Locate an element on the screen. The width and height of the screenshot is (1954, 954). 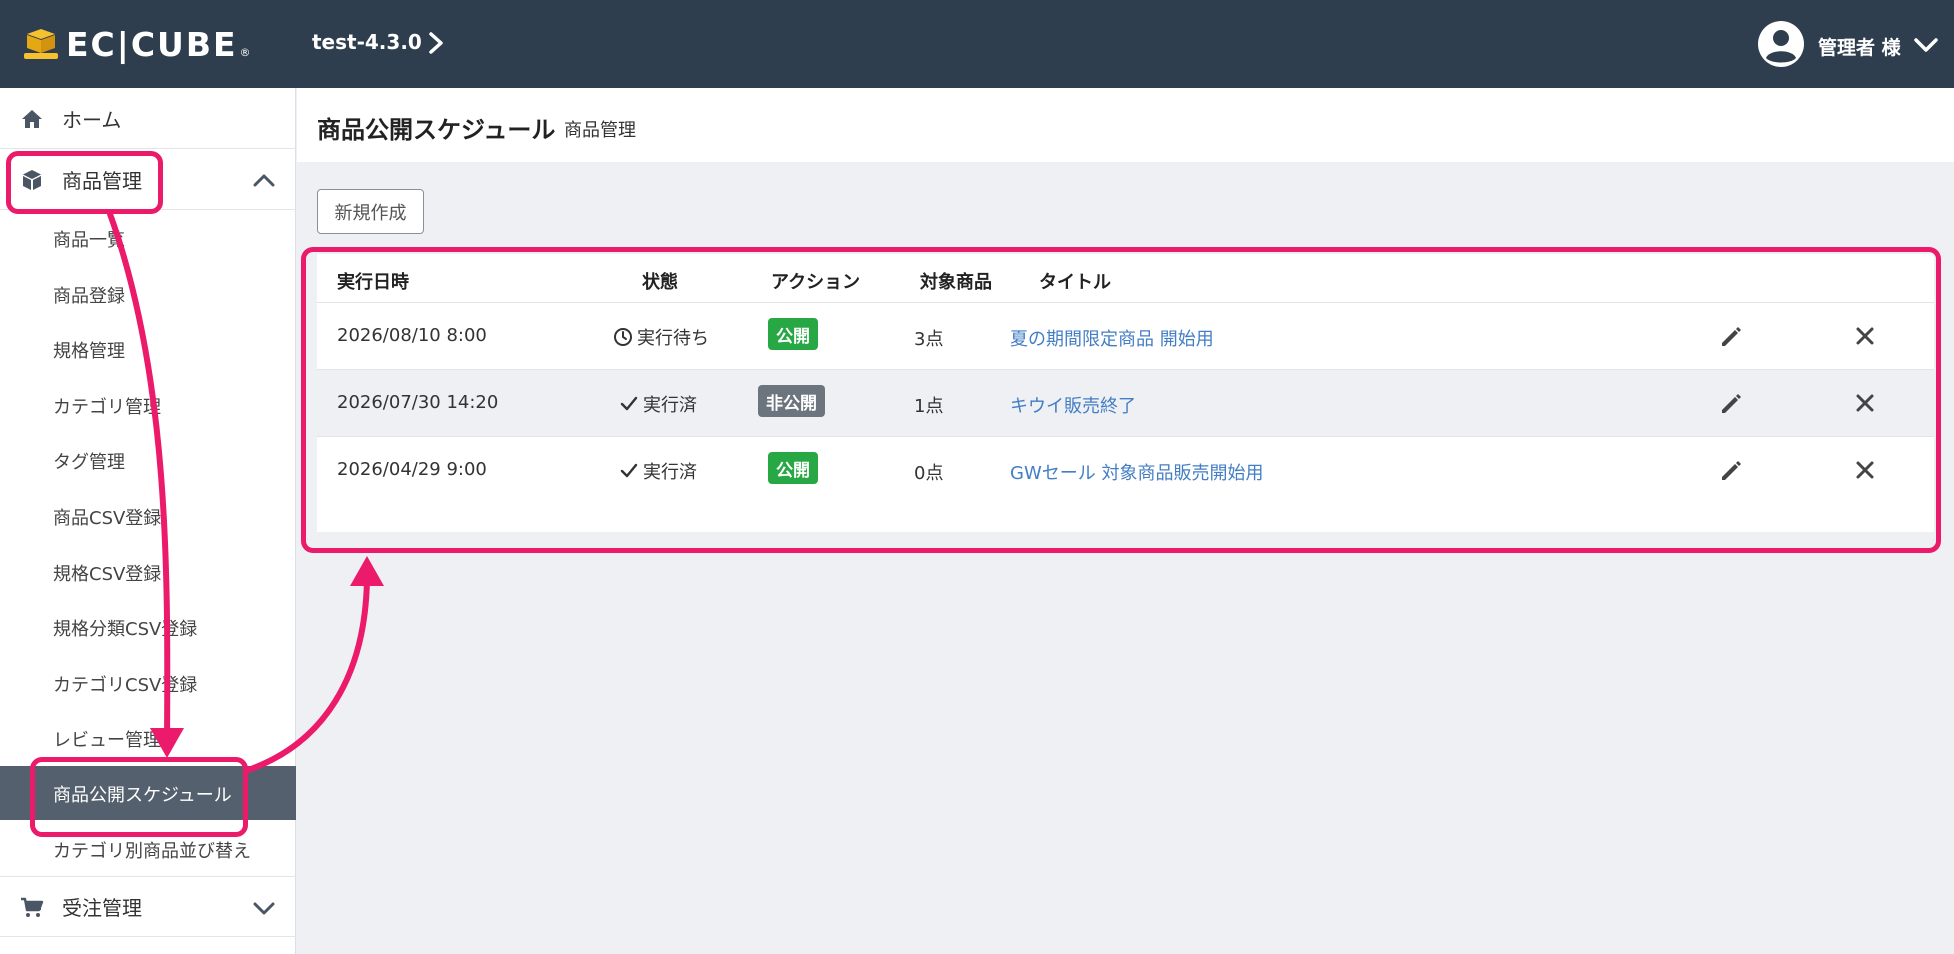
logo-text: EC|CUBE is located at coordinates (152, 44).